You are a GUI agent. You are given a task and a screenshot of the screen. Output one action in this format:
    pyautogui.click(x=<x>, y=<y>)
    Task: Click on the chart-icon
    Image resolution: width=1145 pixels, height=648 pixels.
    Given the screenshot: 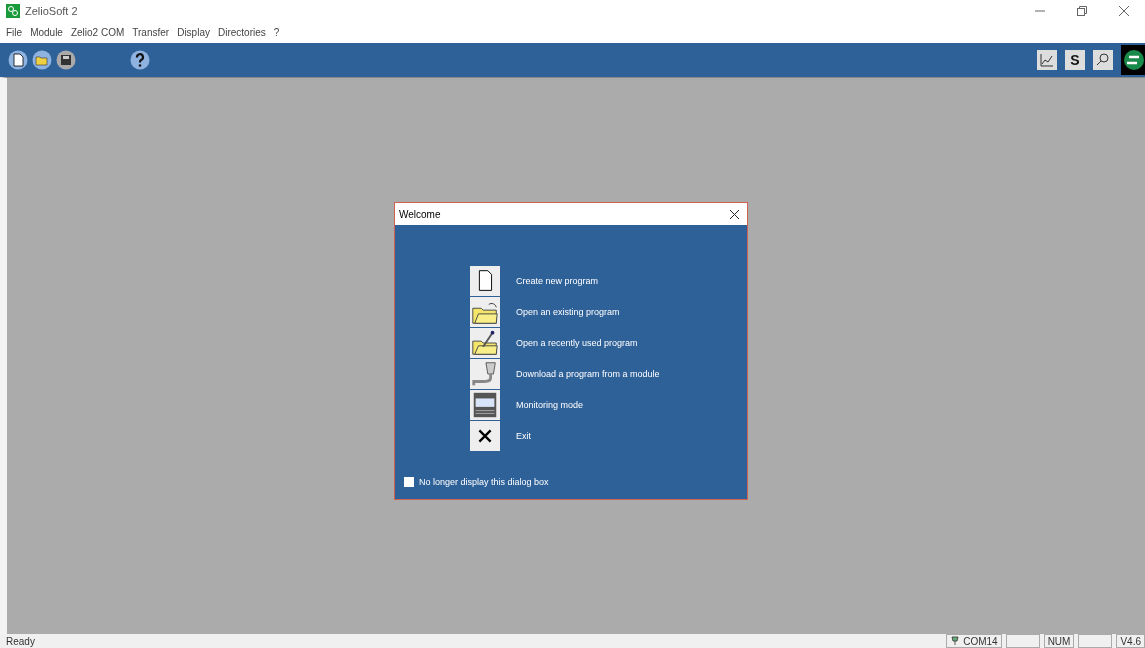 What is the action you would take?
    pyautogui.click(x=1047, y=60)
    